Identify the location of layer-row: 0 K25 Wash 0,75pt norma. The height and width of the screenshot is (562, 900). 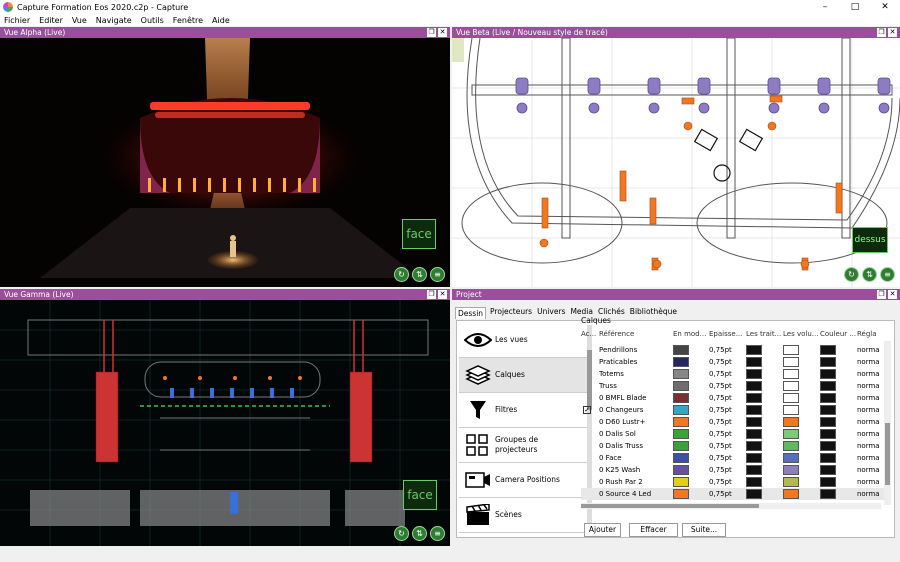
(734, 470).